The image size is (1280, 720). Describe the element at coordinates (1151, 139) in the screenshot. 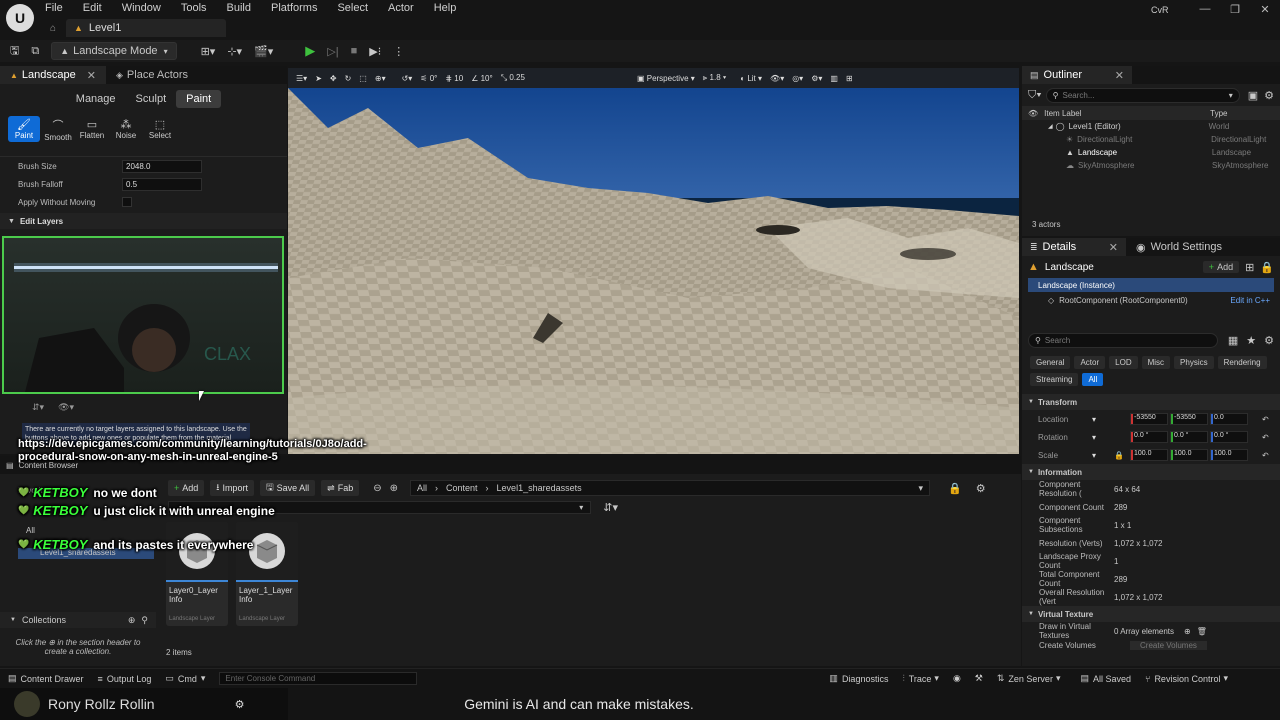

I see `outliner-row-directionallight: ☀ DirectionalLight DirectionalLight` at that location.